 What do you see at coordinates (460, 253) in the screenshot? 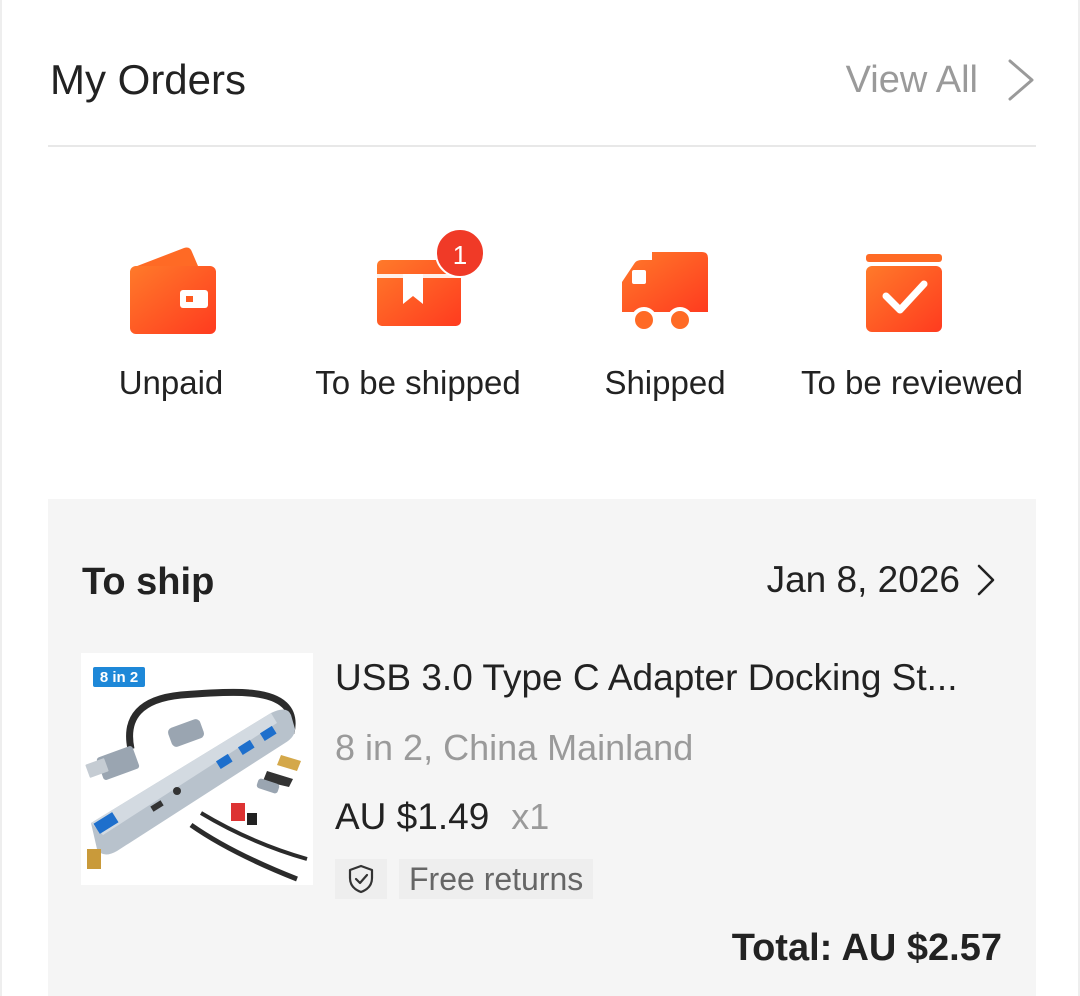
I see `notification-badge: 1` at bounding box center [460, 253].